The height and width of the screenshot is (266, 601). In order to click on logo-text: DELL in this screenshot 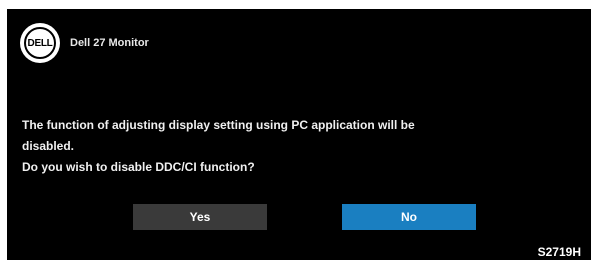, I will do `click(40, 43)`.